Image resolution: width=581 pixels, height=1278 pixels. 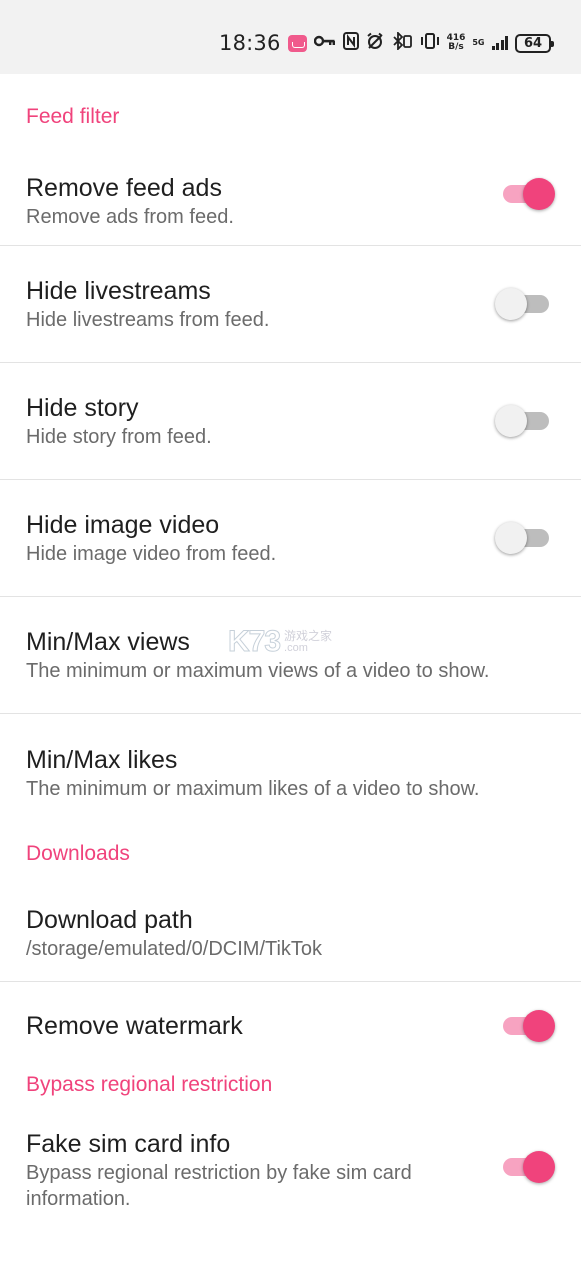 I want to click on setting-title: Min/Max likes, so click(x=102, y=759).